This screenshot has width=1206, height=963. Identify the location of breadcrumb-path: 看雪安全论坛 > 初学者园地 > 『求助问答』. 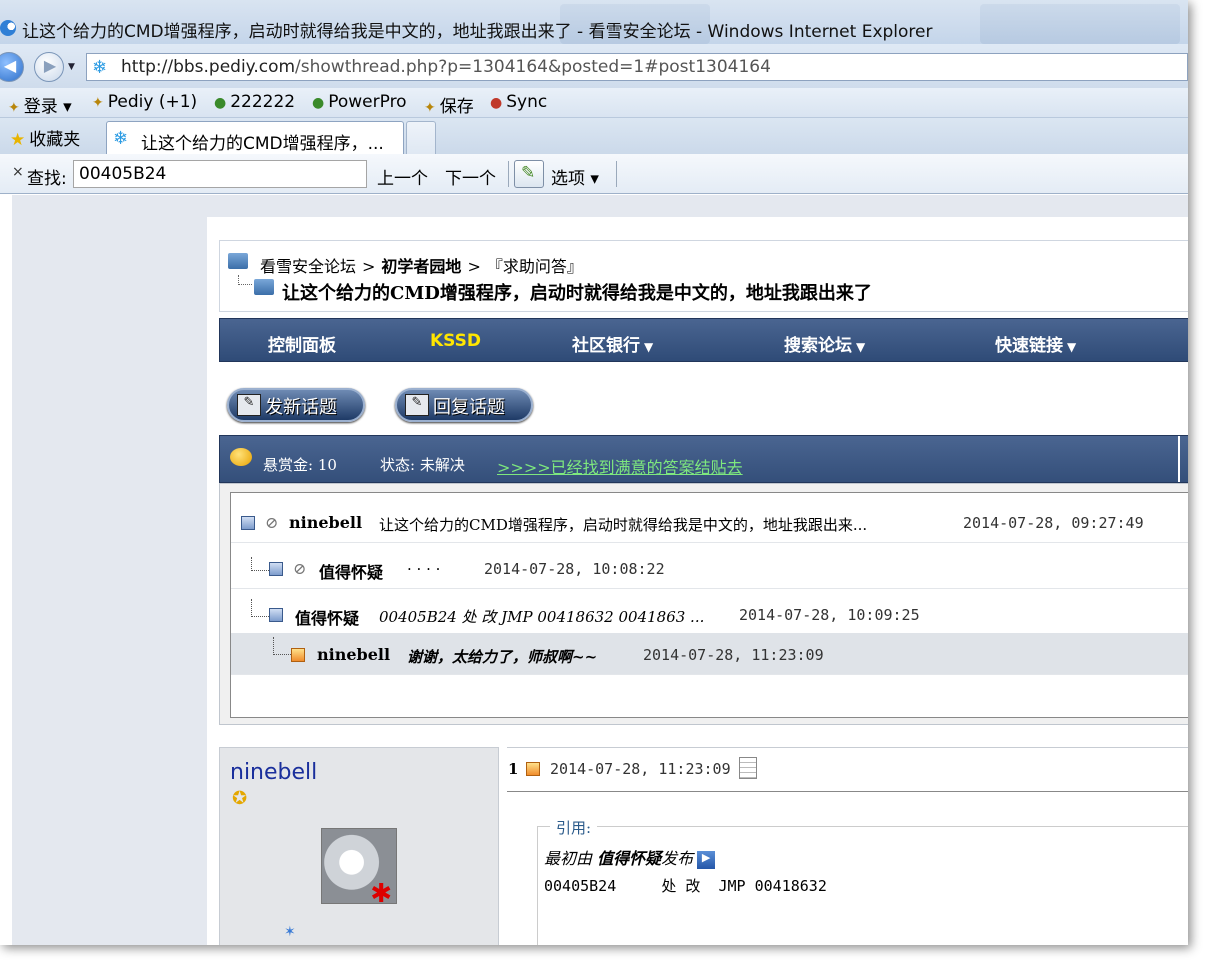
(421, 266).